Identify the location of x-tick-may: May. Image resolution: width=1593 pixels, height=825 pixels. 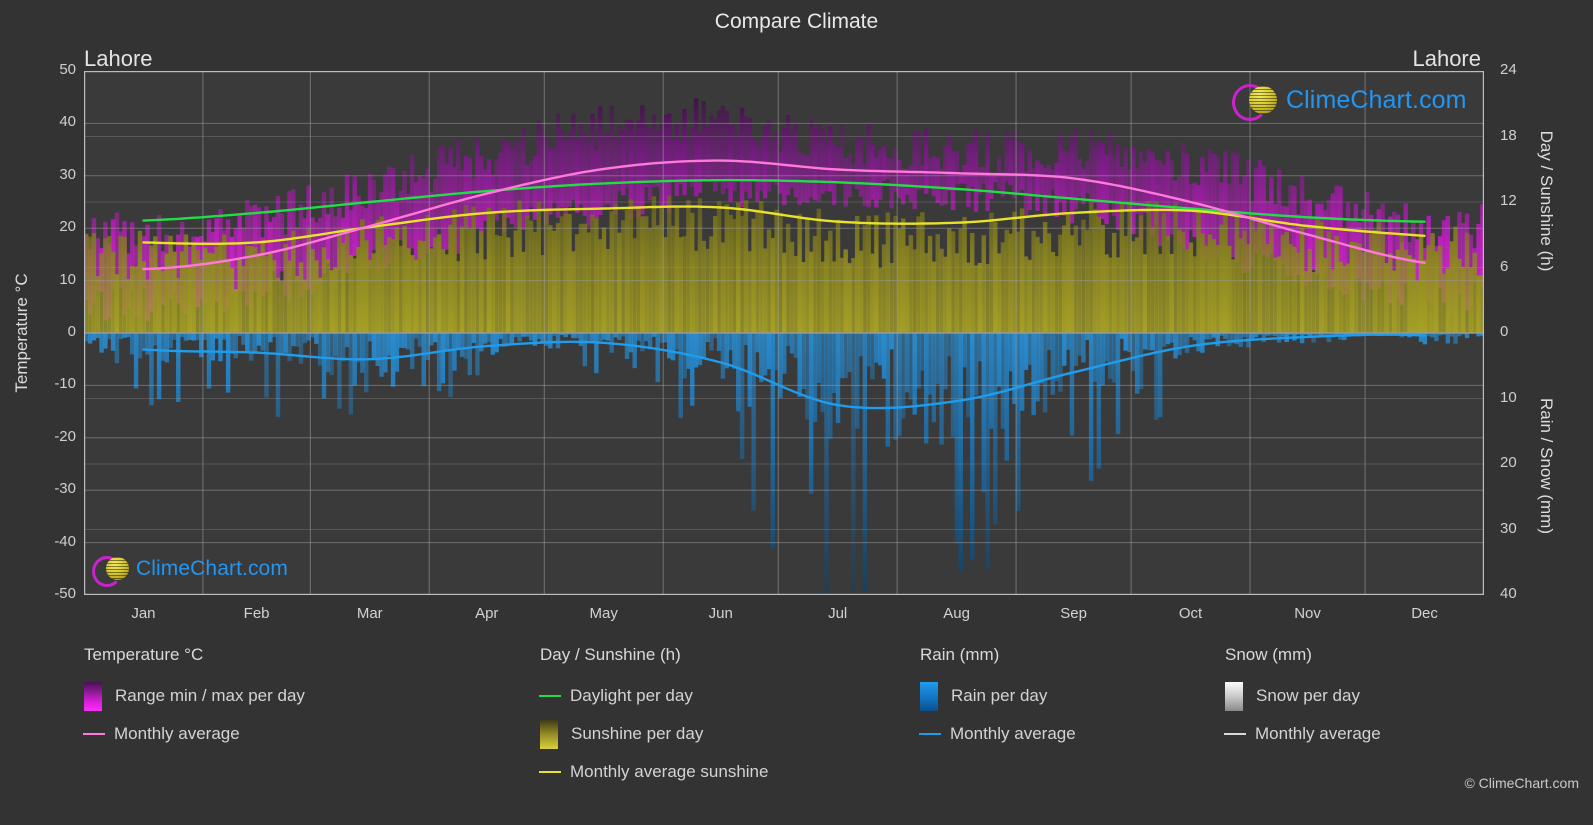
(603, 613).